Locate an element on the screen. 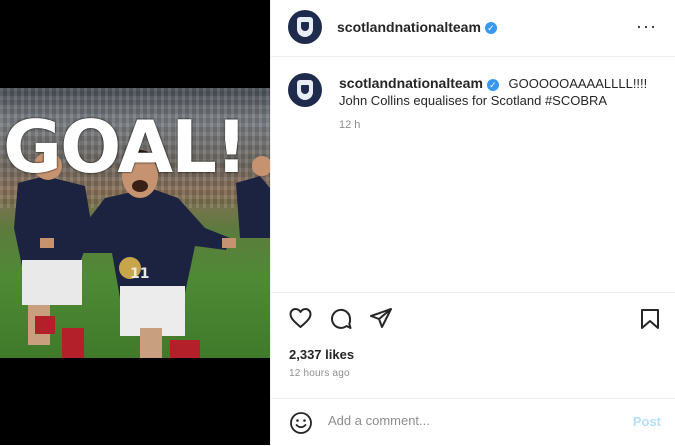 This screenshot has width=675, height=446. goal-overlay-text: GOAL! is located at coordinates (125, 147).